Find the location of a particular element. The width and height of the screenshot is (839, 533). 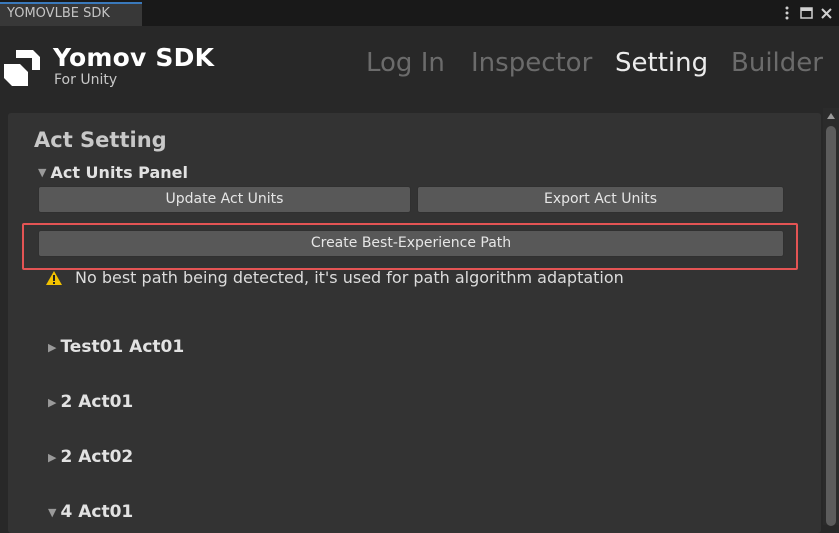

kebab-icon is located at coordinates (786, 13).